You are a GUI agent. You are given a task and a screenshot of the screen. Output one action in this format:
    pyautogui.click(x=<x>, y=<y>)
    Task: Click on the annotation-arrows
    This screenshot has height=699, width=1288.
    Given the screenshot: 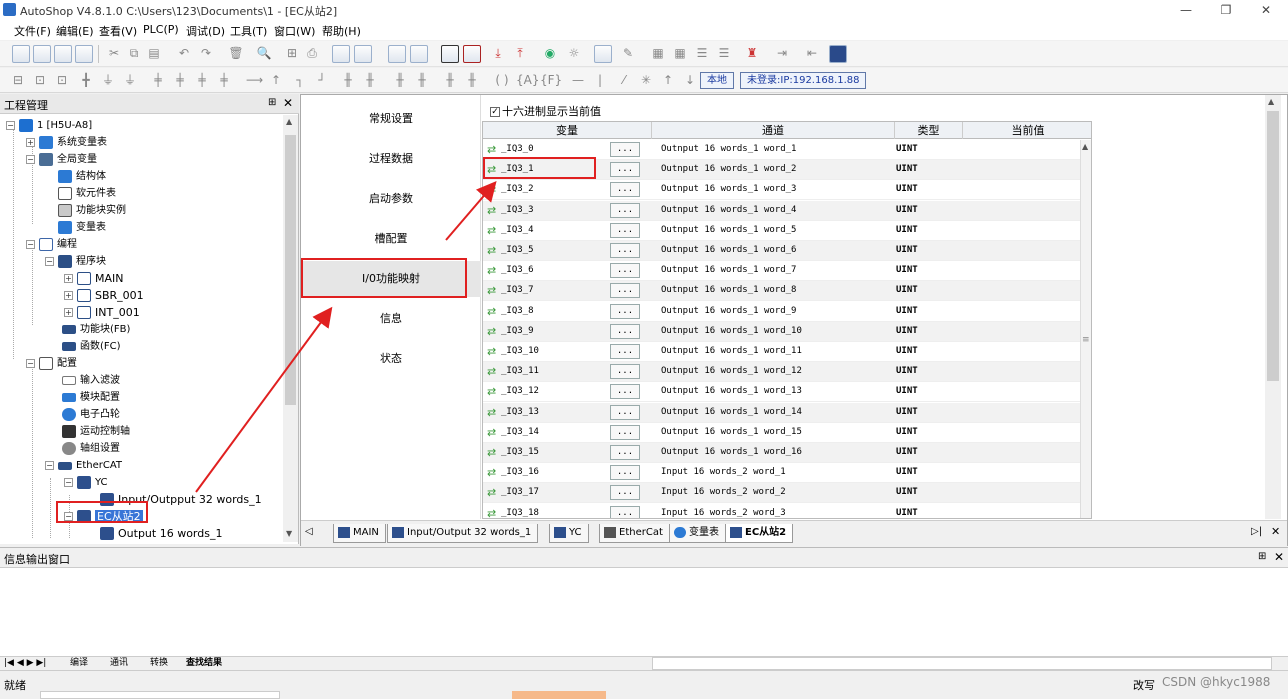 What is the action you would take?
    pyautogui.click(x=346, y=336)
    